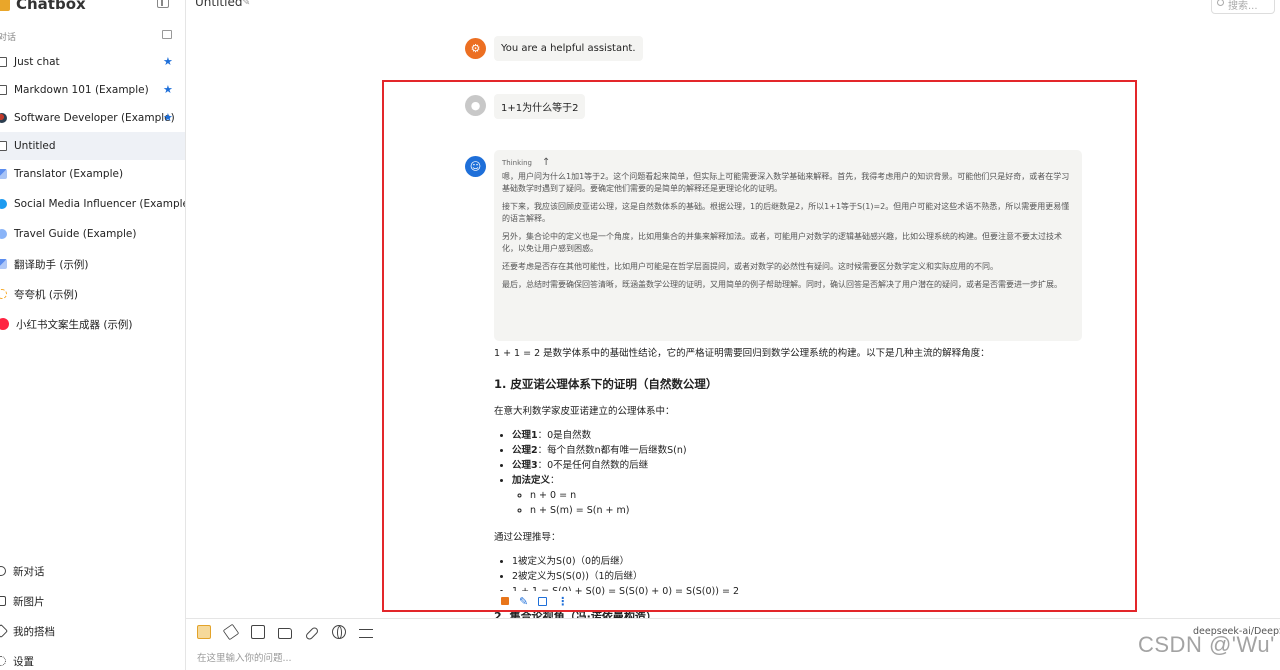  I want to click on edit-title-icon: ✎, so click(246, 4).